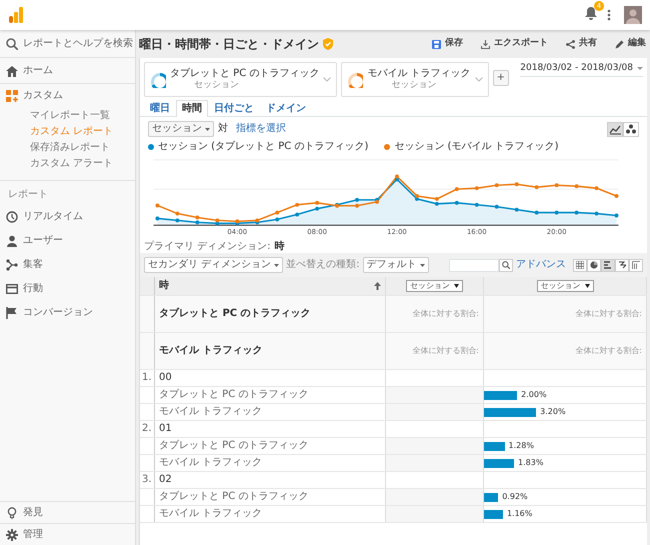 This screenshot has height=545, width=650. Describe the element at coordinates (447, 44) in the screenshot. I see `action-button: 保存` at that location.